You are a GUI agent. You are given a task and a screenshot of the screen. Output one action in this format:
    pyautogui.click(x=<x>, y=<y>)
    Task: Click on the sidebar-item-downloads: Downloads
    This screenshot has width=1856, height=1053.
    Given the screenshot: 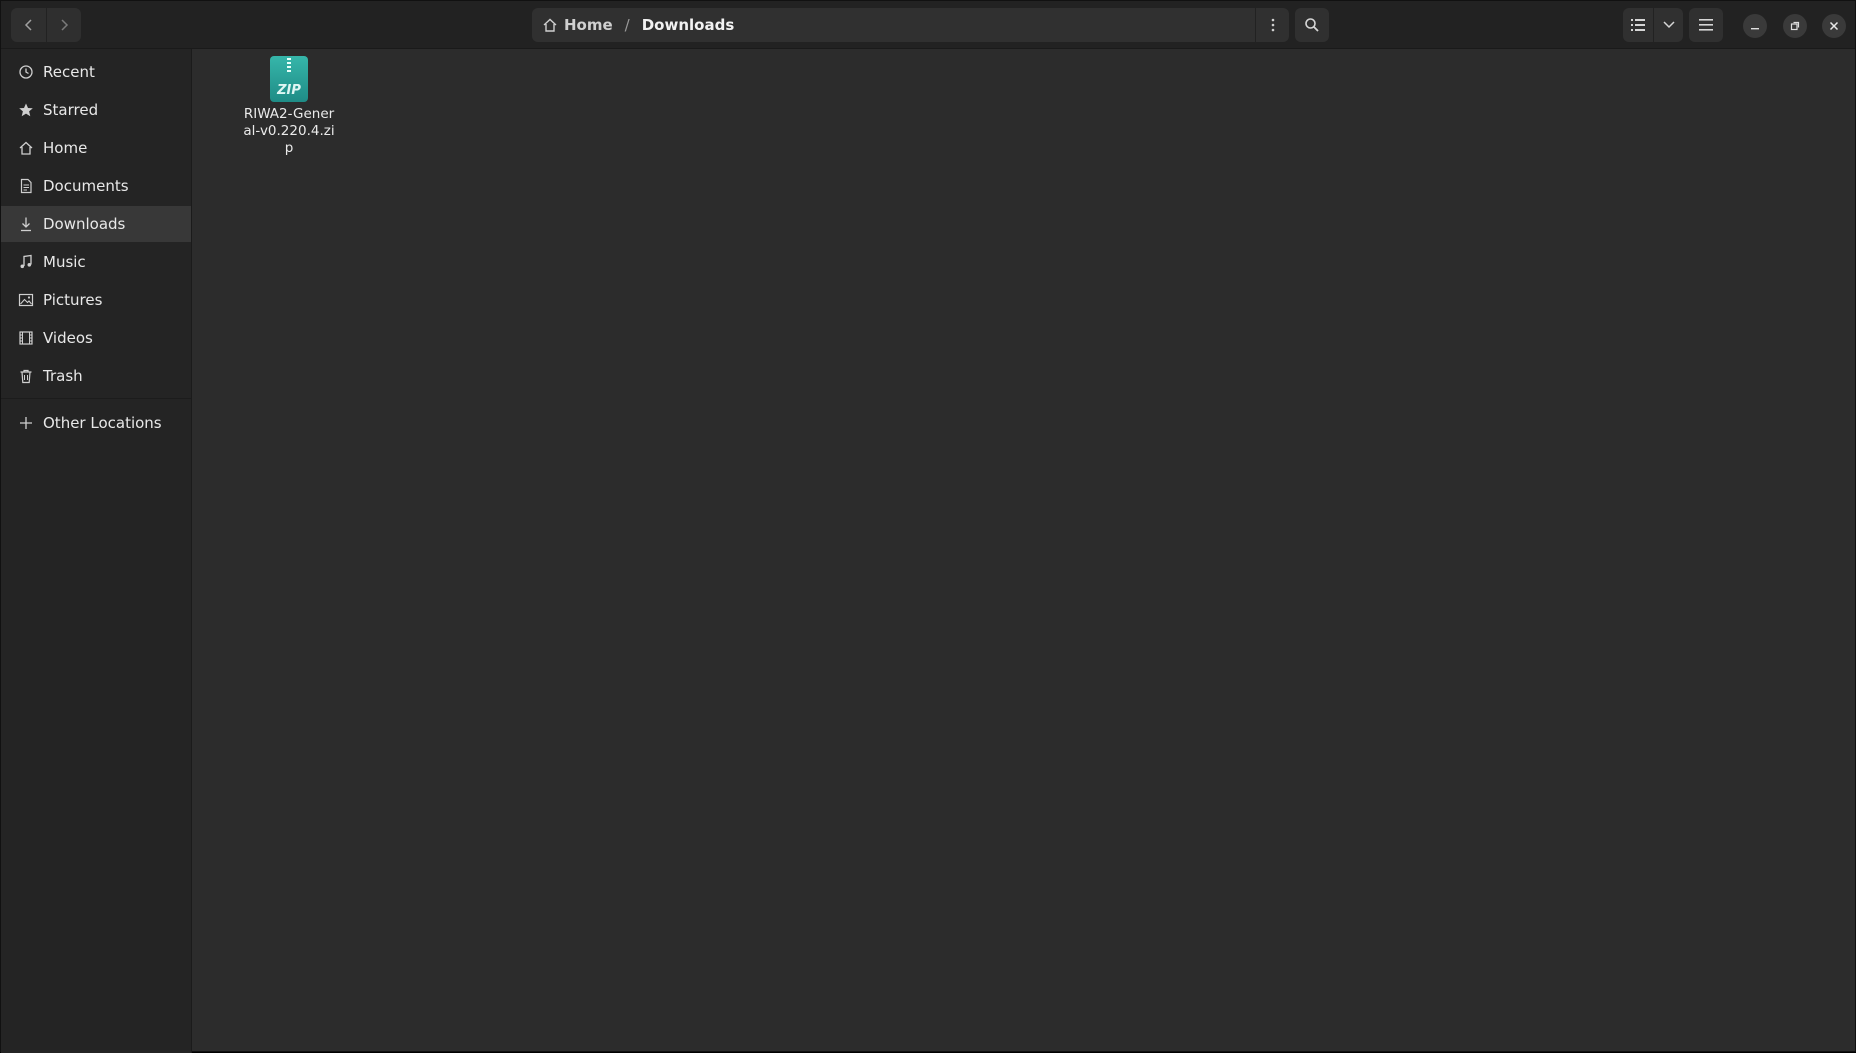 What is the action you would take?
    pyautogui.click(x=96, y=224)
    